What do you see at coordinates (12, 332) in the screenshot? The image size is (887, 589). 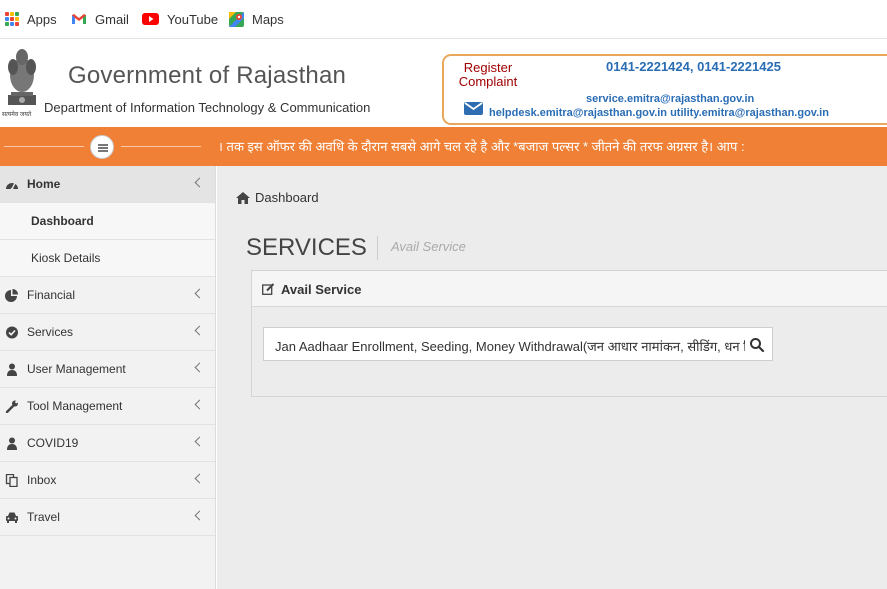 I see `check-circle-icon` at bounding box center [12, 332].